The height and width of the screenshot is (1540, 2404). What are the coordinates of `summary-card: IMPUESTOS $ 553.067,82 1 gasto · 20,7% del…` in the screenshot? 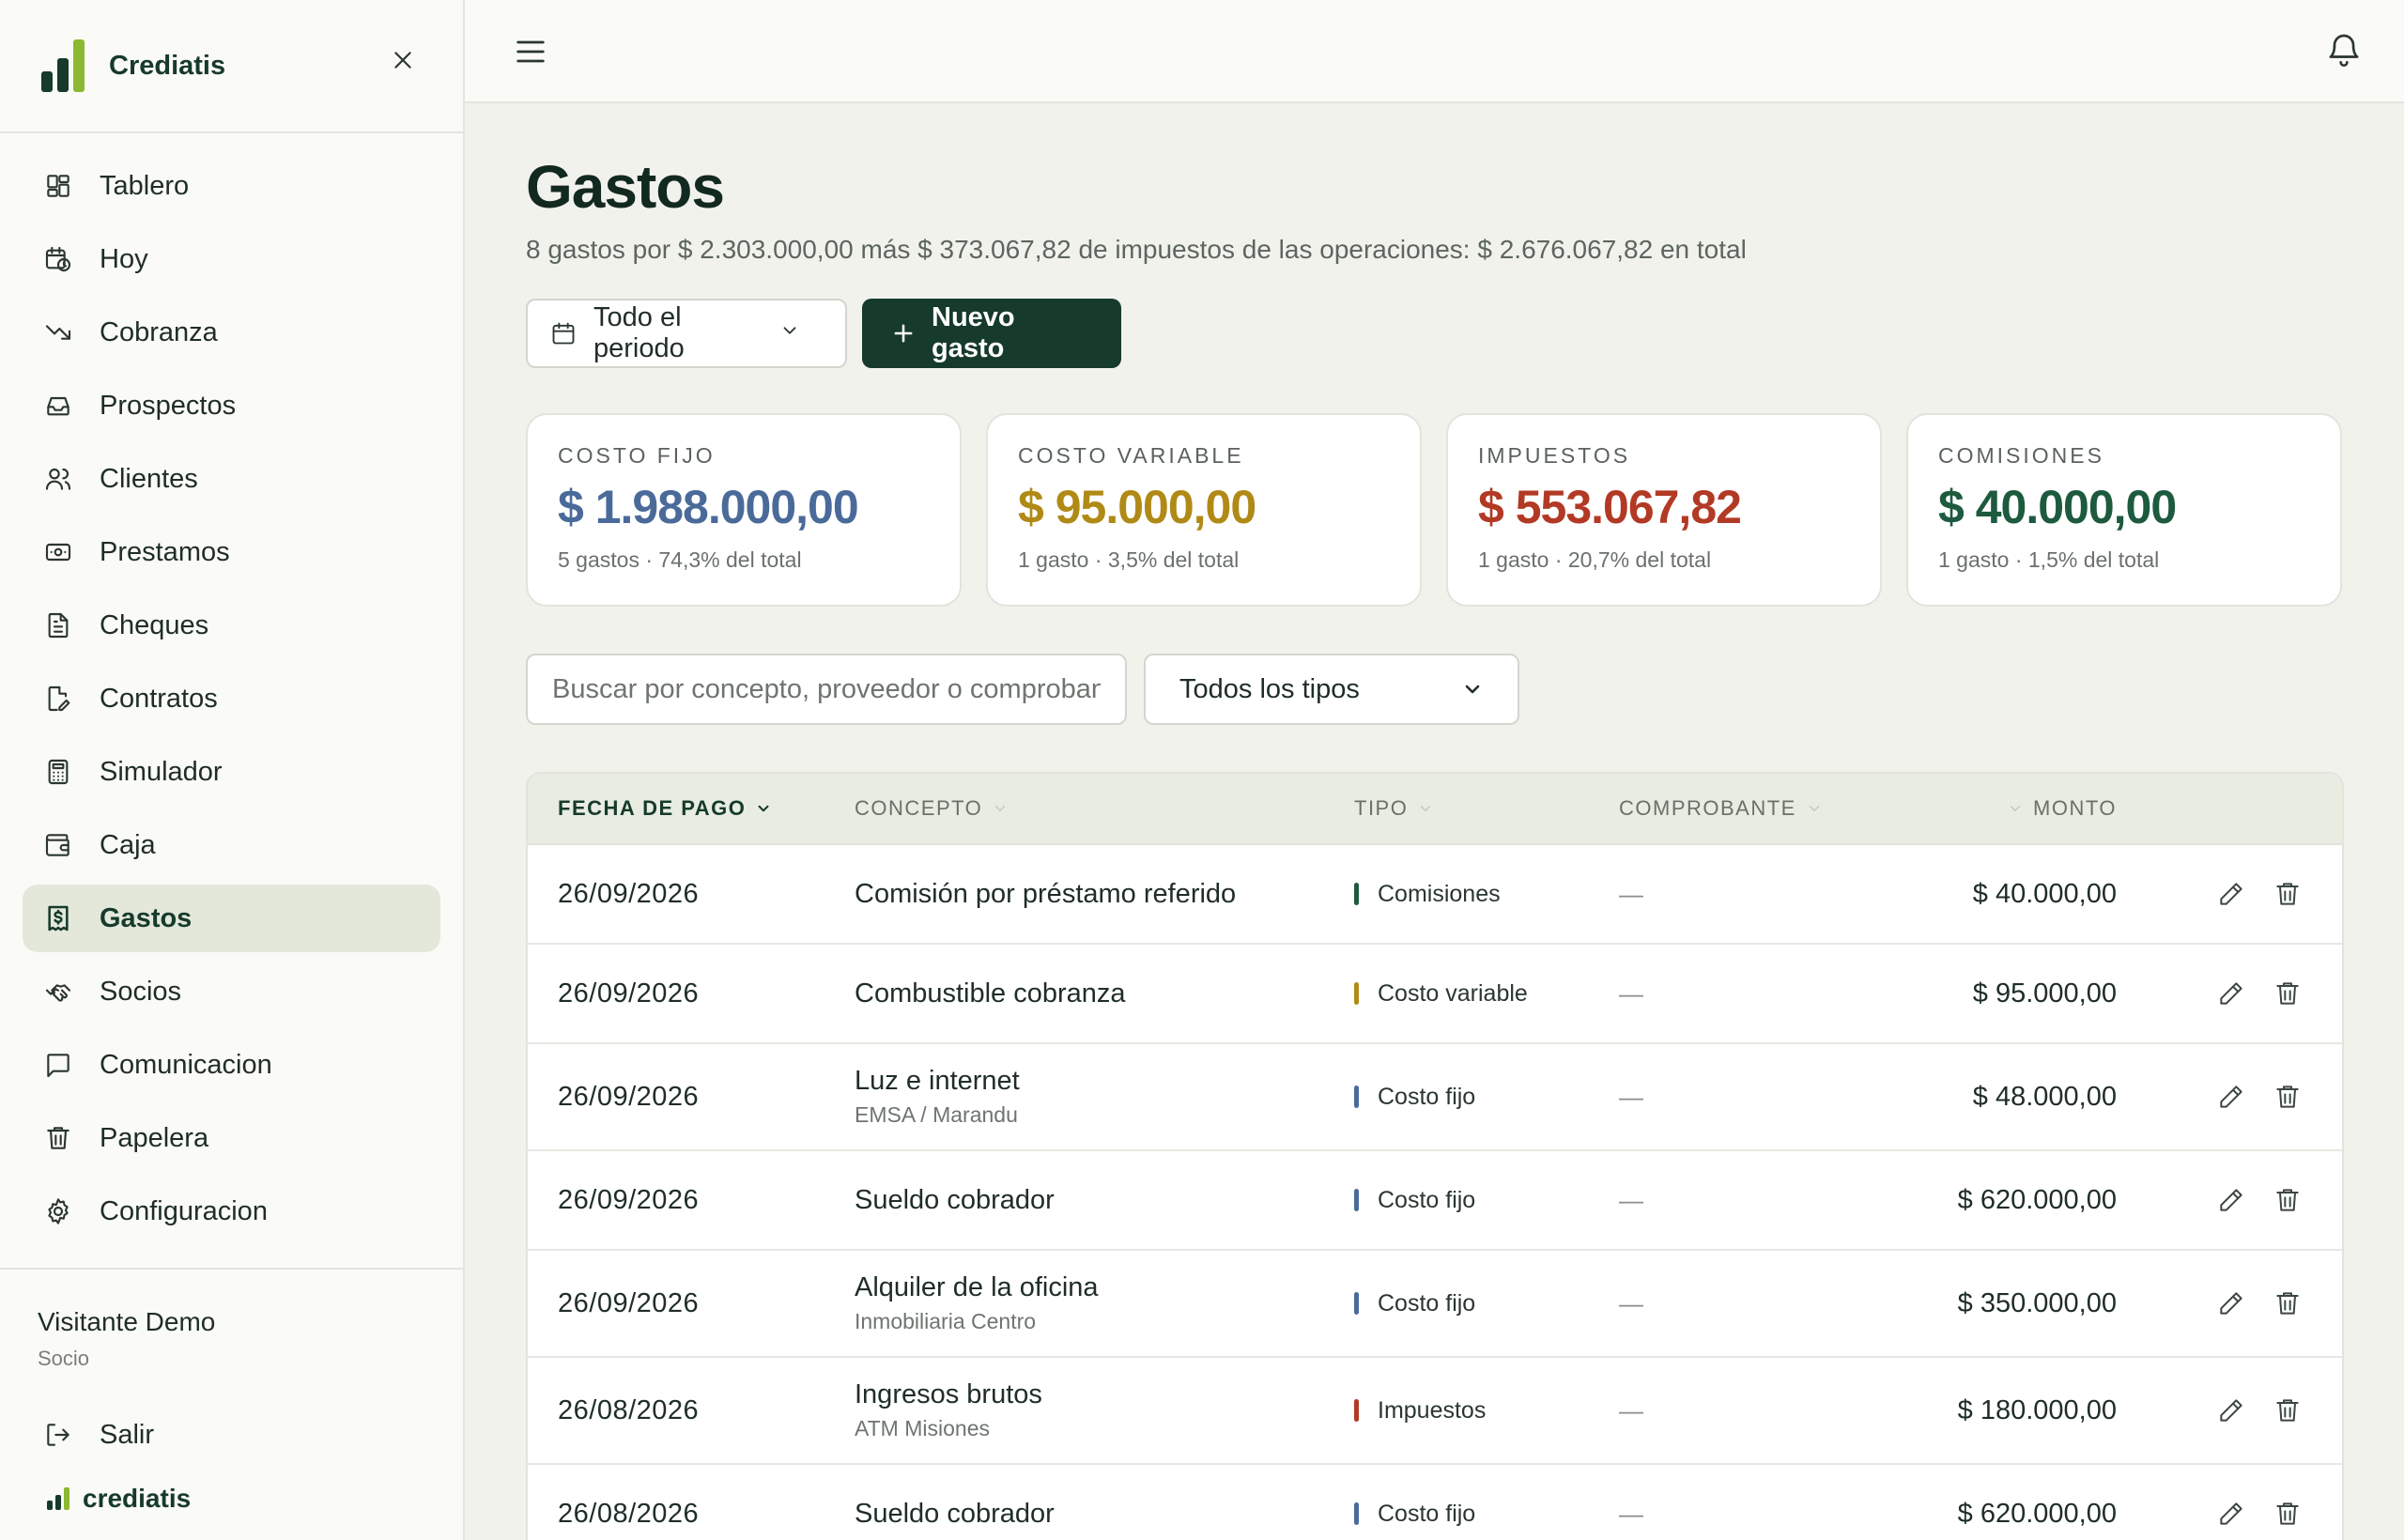 It's located at (1664, 510).